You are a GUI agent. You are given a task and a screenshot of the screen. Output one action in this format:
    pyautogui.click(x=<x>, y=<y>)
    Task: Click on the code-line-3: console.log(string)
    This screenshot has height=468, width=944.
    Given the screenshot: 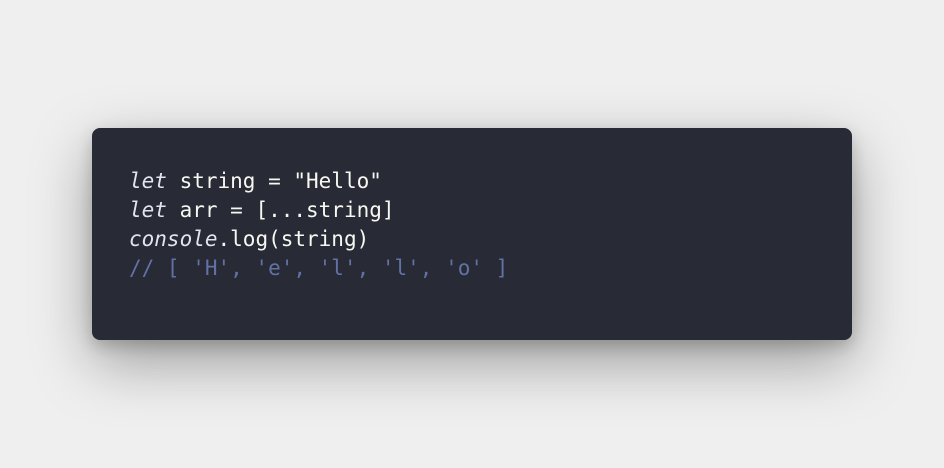 What is the action you would take?
    pyautogui.click(x=490, y=239)
    